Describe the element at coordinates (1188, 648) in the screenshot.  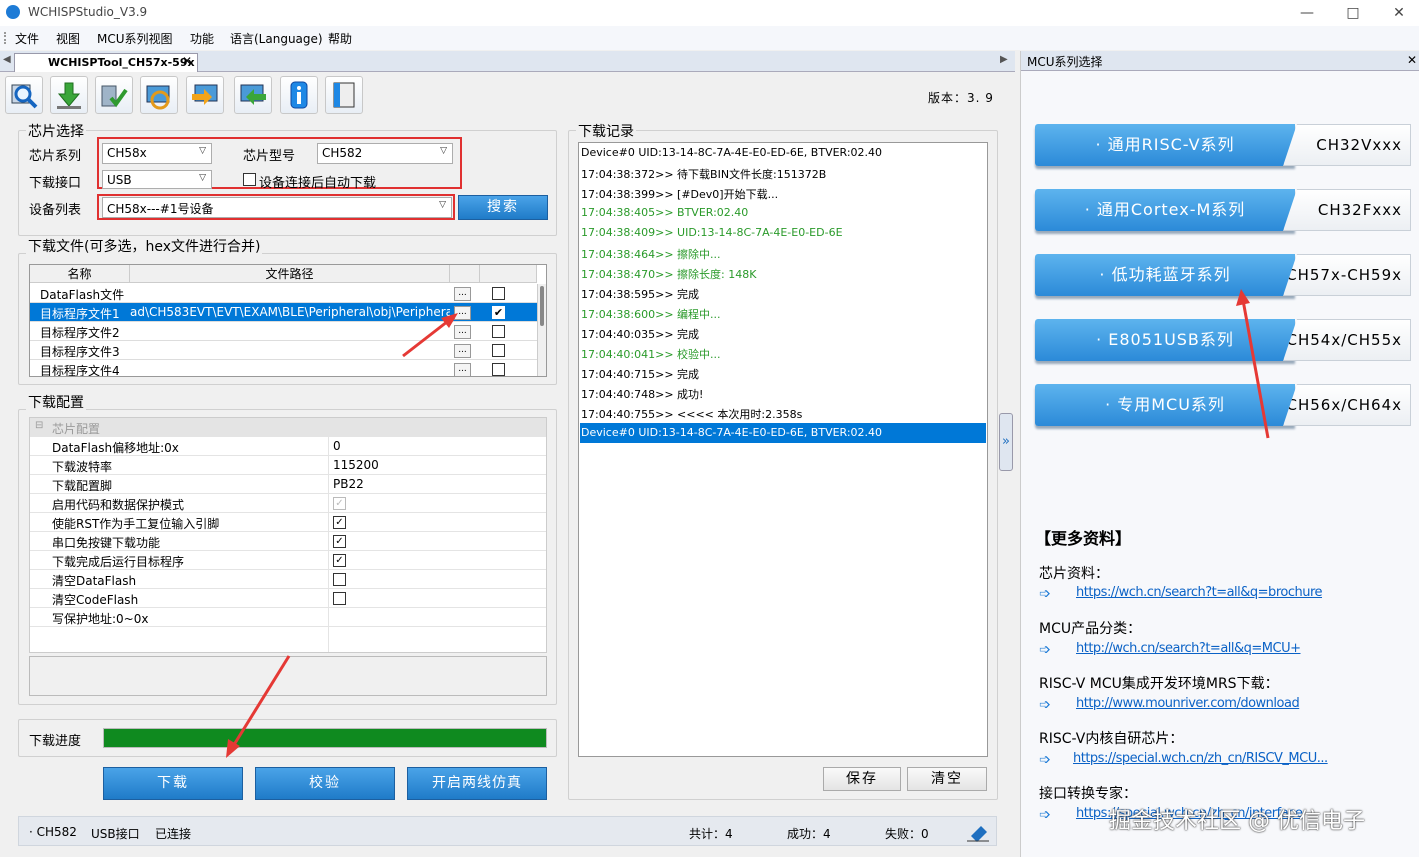
I see `mcu-products-link: http://wch.cn/search?t=all&q=MCU+` at that location.